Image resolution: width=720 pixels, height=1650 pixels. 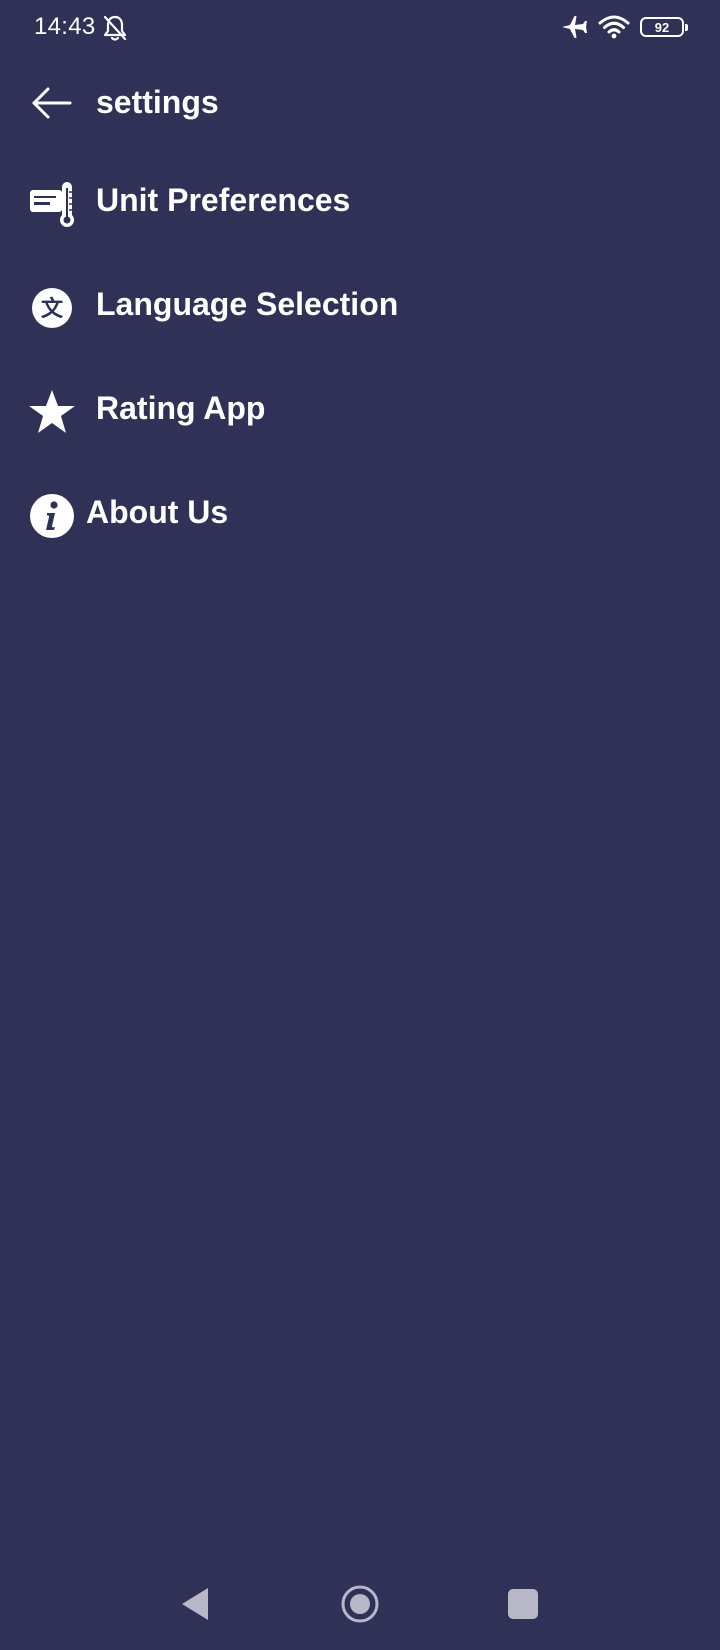 What do you see at coordinates (360, 103) in the screenshot?
I see `app-bar: settings` at bounding box center [360, 103].